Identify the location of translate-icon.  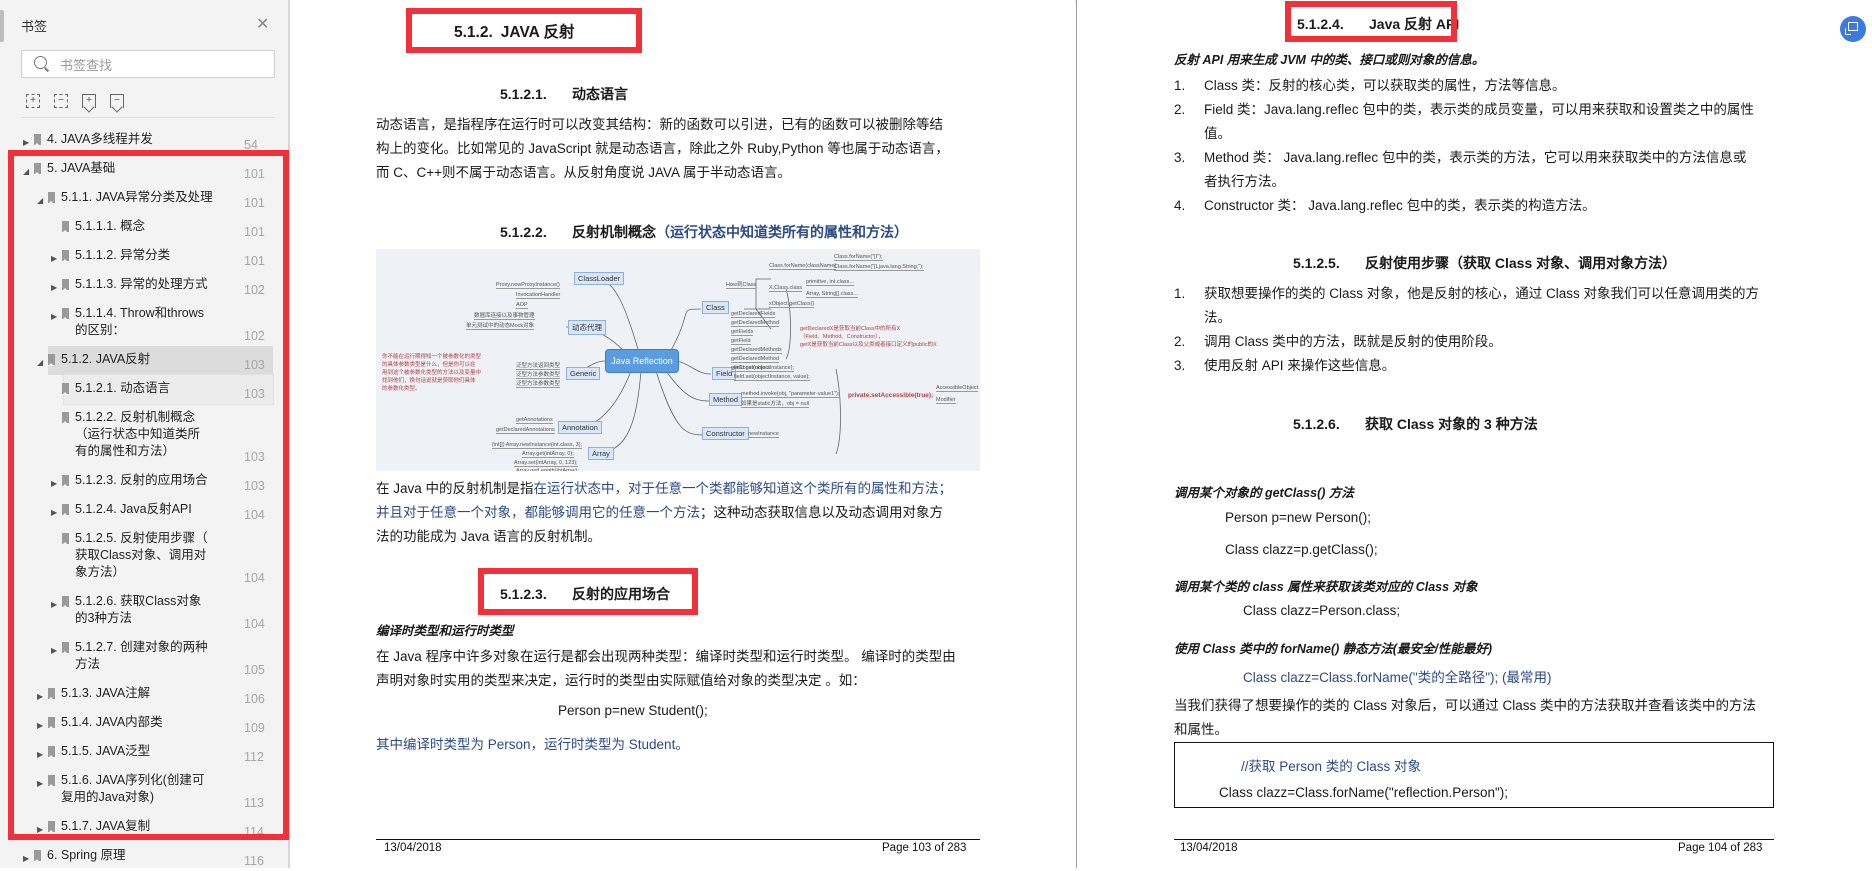
(1853, 29).